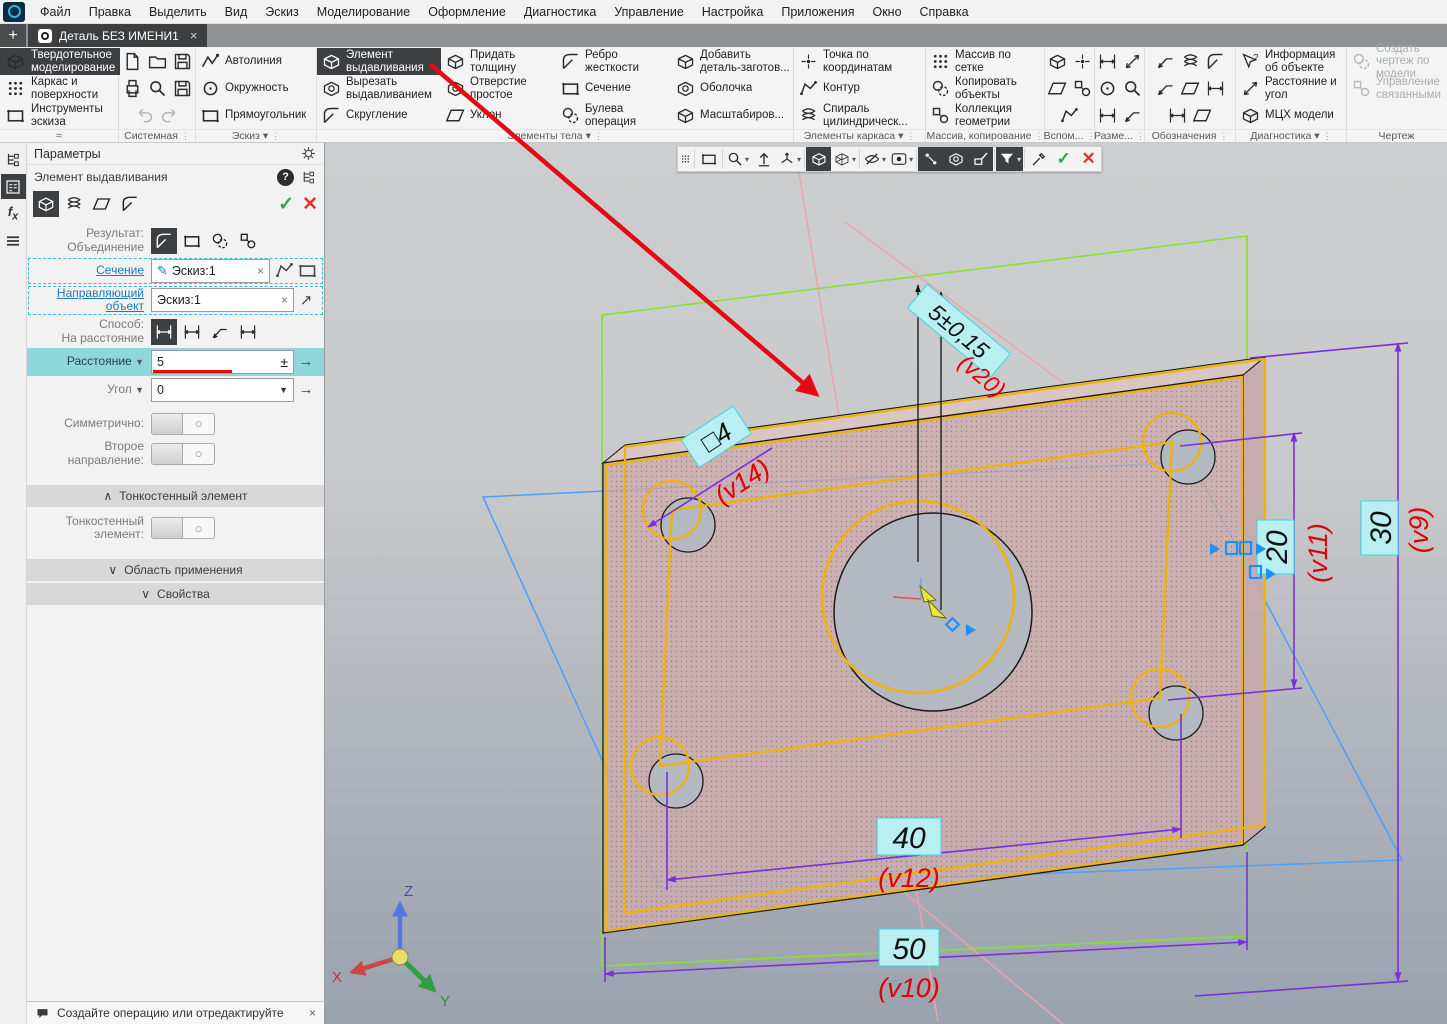  What do you see at coordinates (1215, 88) in the screenshot?
I see `notation-position-icon` at bounding box center [1215, 88].